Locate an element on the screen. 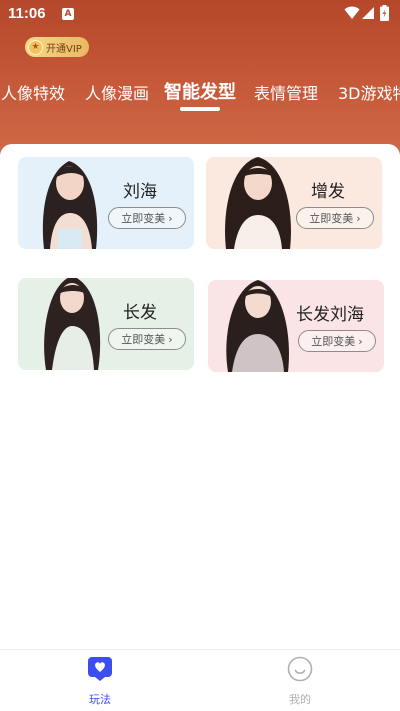 This screenshot has height=711, width=400. status-bar: 11:06 A is located at coordinates (200, 14).